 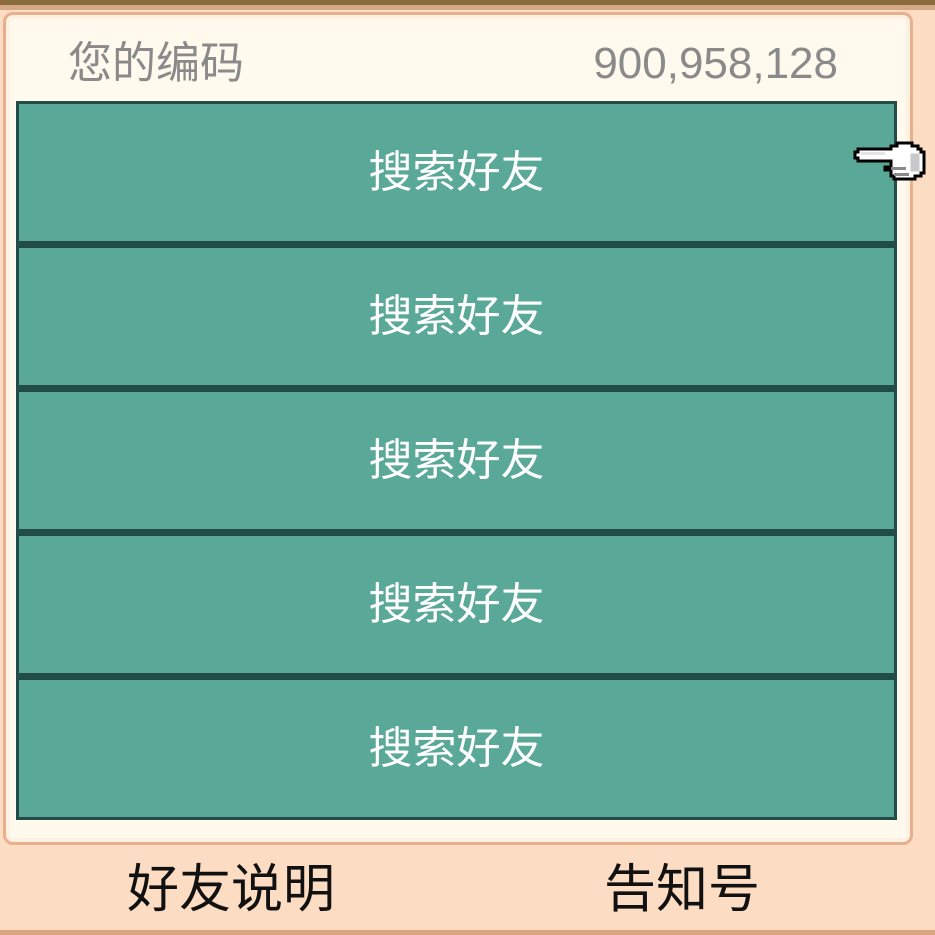 What do you see at coordinates (715, 63) in the screenshot?
I see `your-code-value: 900,958,128` at bounding box center [715, 63].